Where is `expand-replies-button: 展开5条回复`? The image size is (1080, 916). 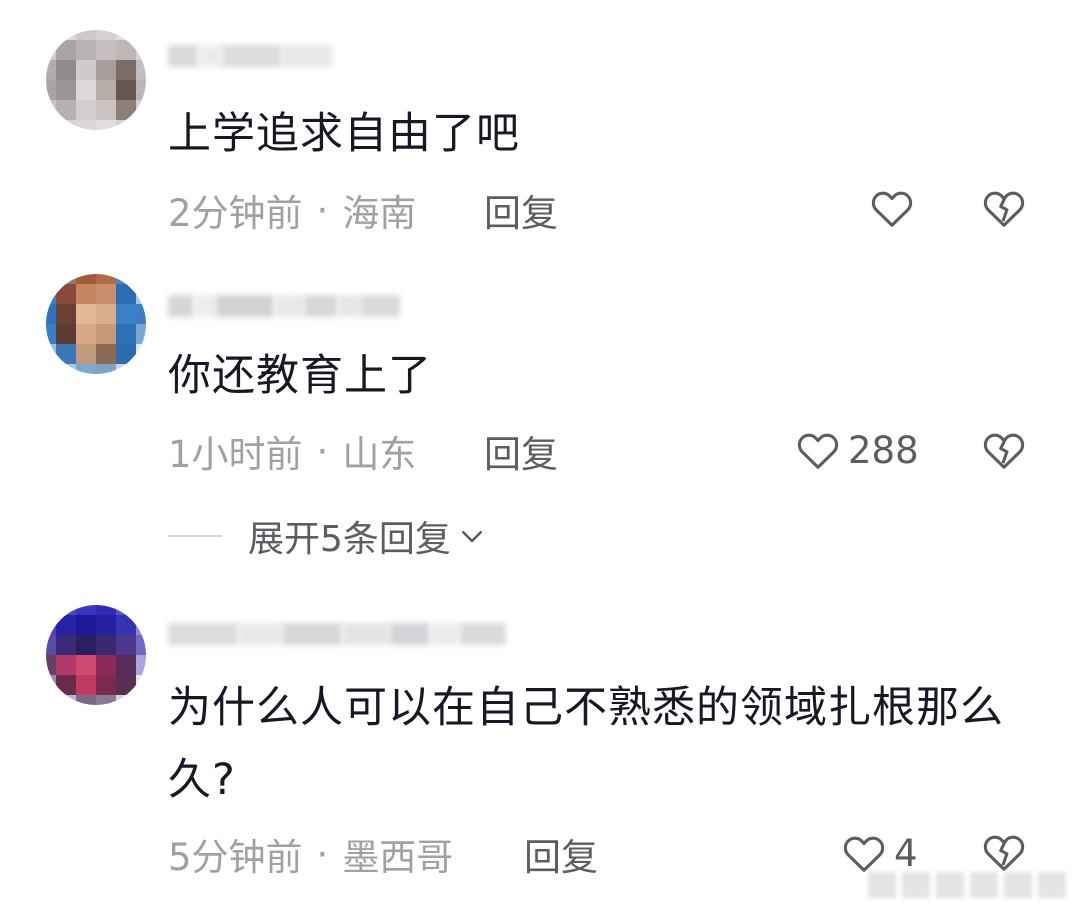
expand-replies-button: 展开5条回复 is located at coordinates (327, 536).